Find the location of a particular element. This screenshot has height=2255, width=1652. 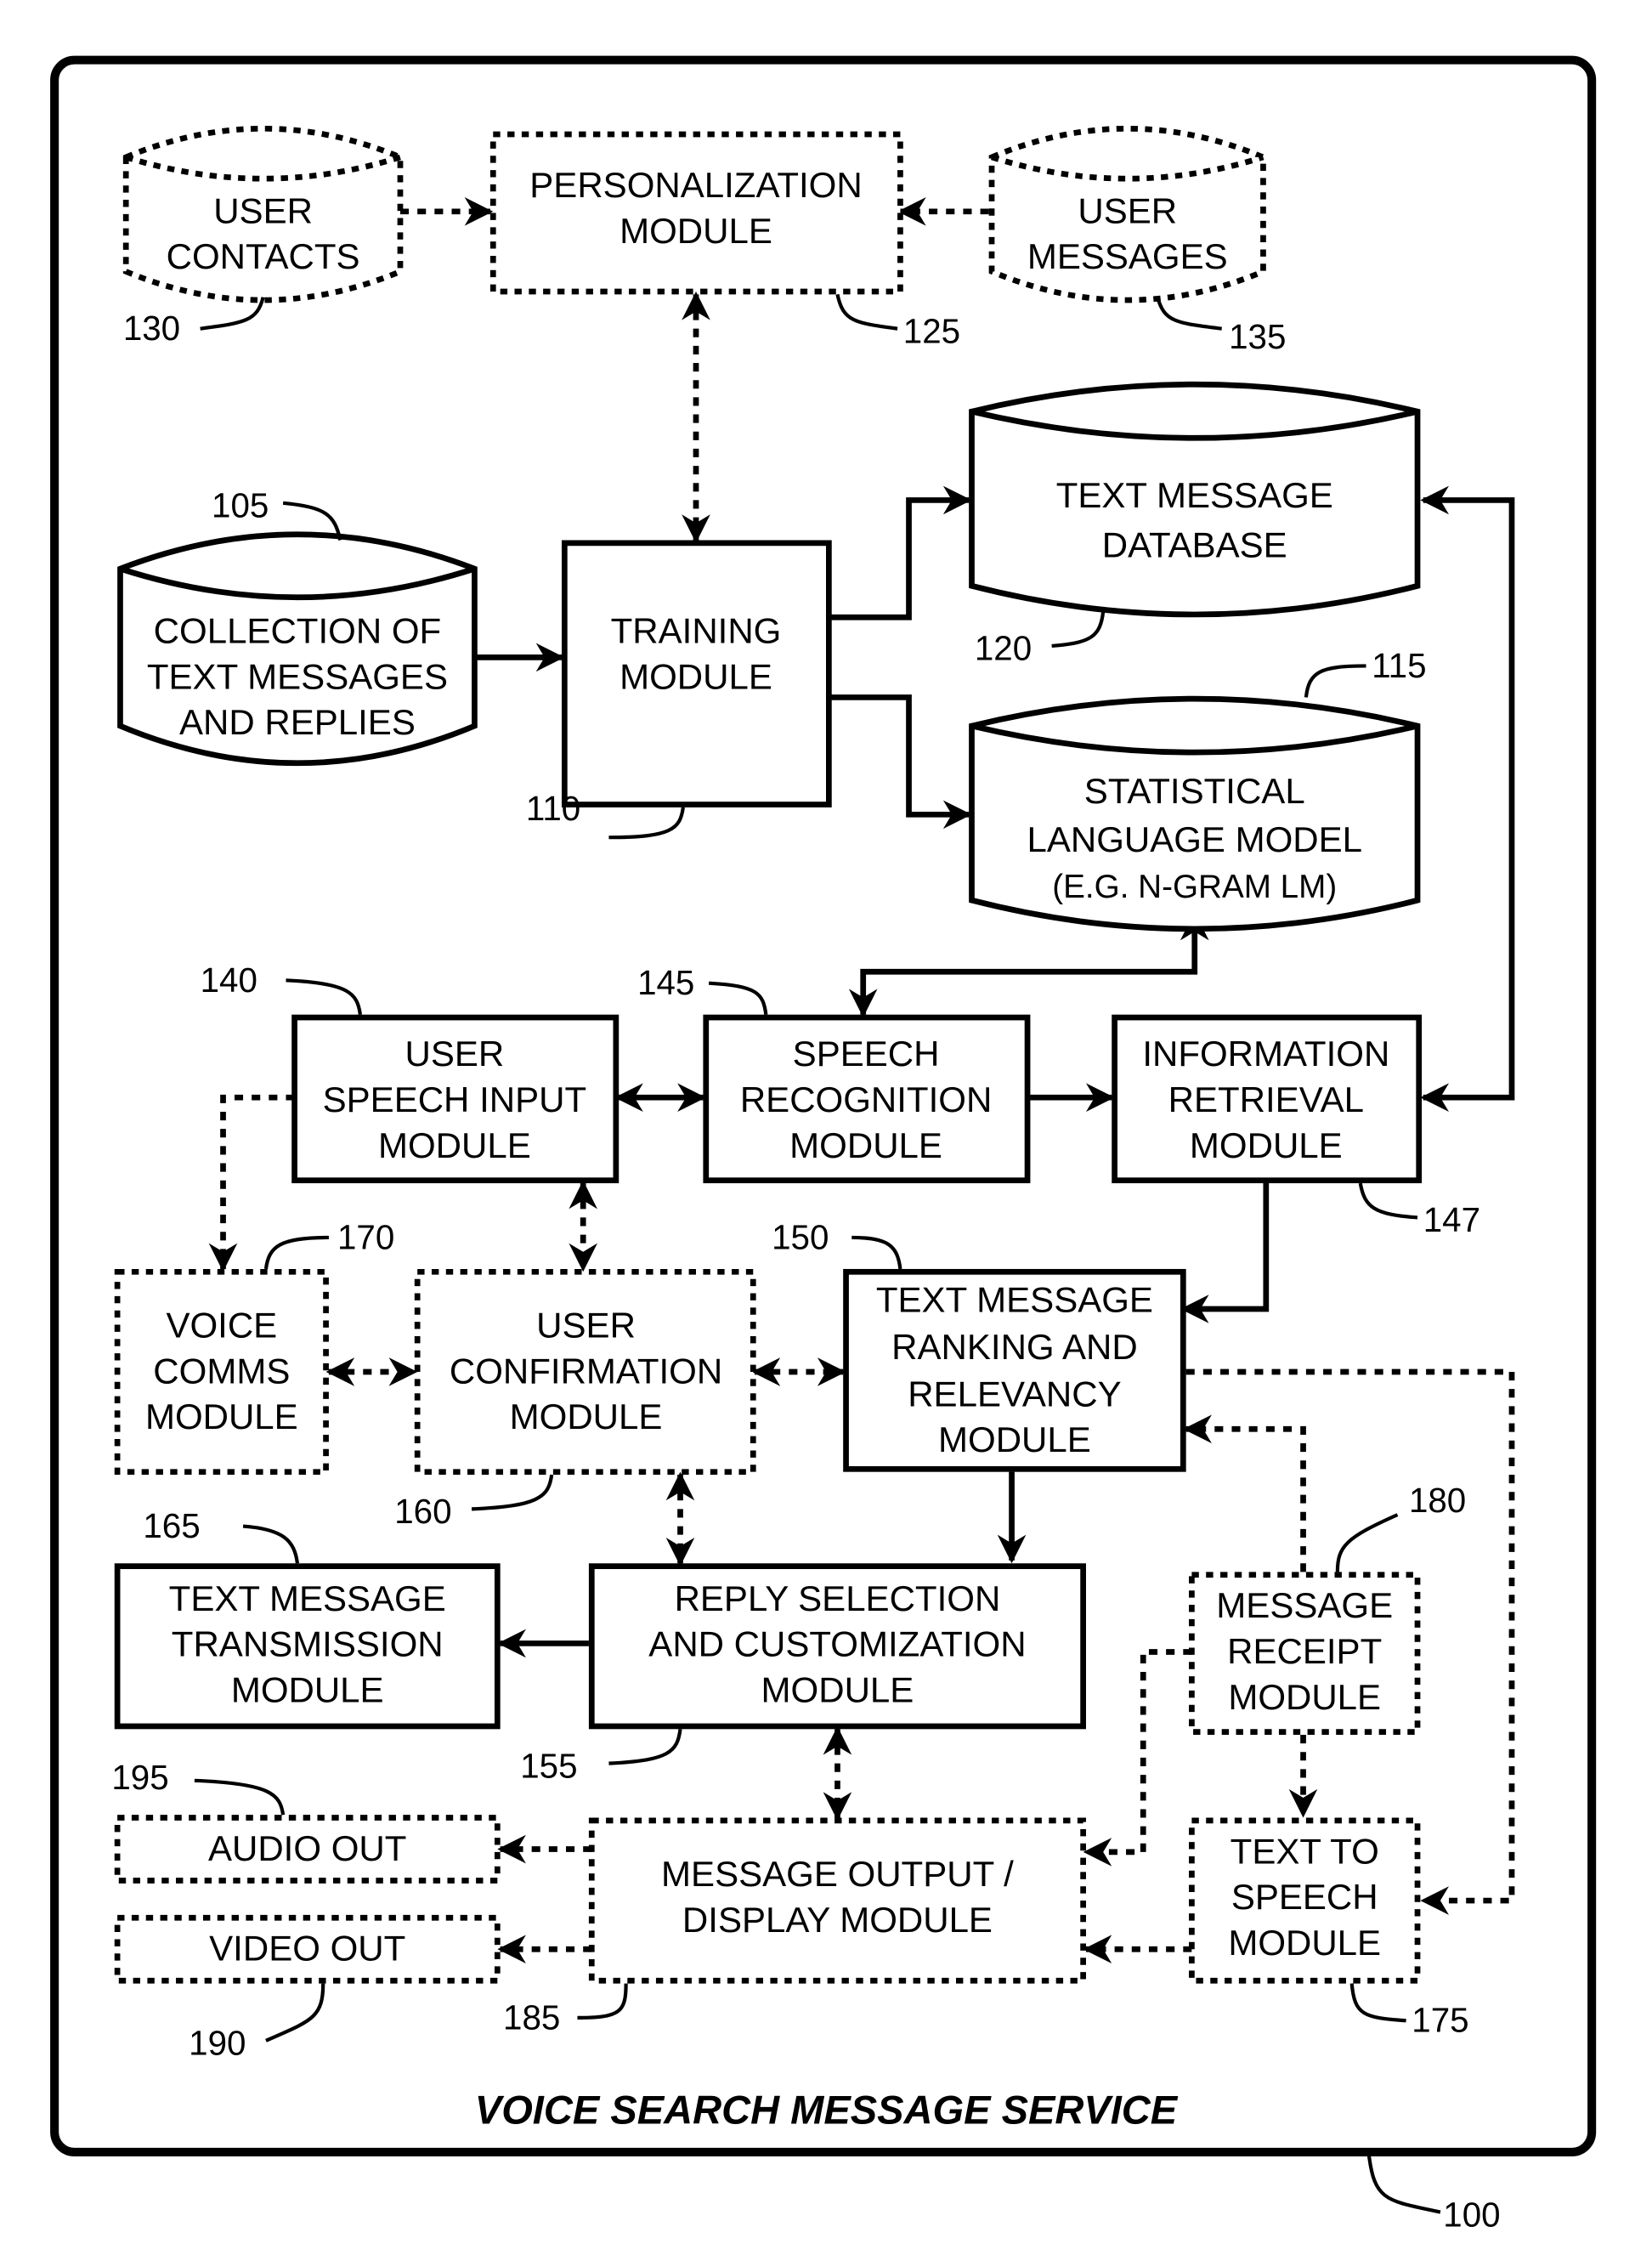

svg-text: RECOGNITION is located at coordinates (866, 1099).